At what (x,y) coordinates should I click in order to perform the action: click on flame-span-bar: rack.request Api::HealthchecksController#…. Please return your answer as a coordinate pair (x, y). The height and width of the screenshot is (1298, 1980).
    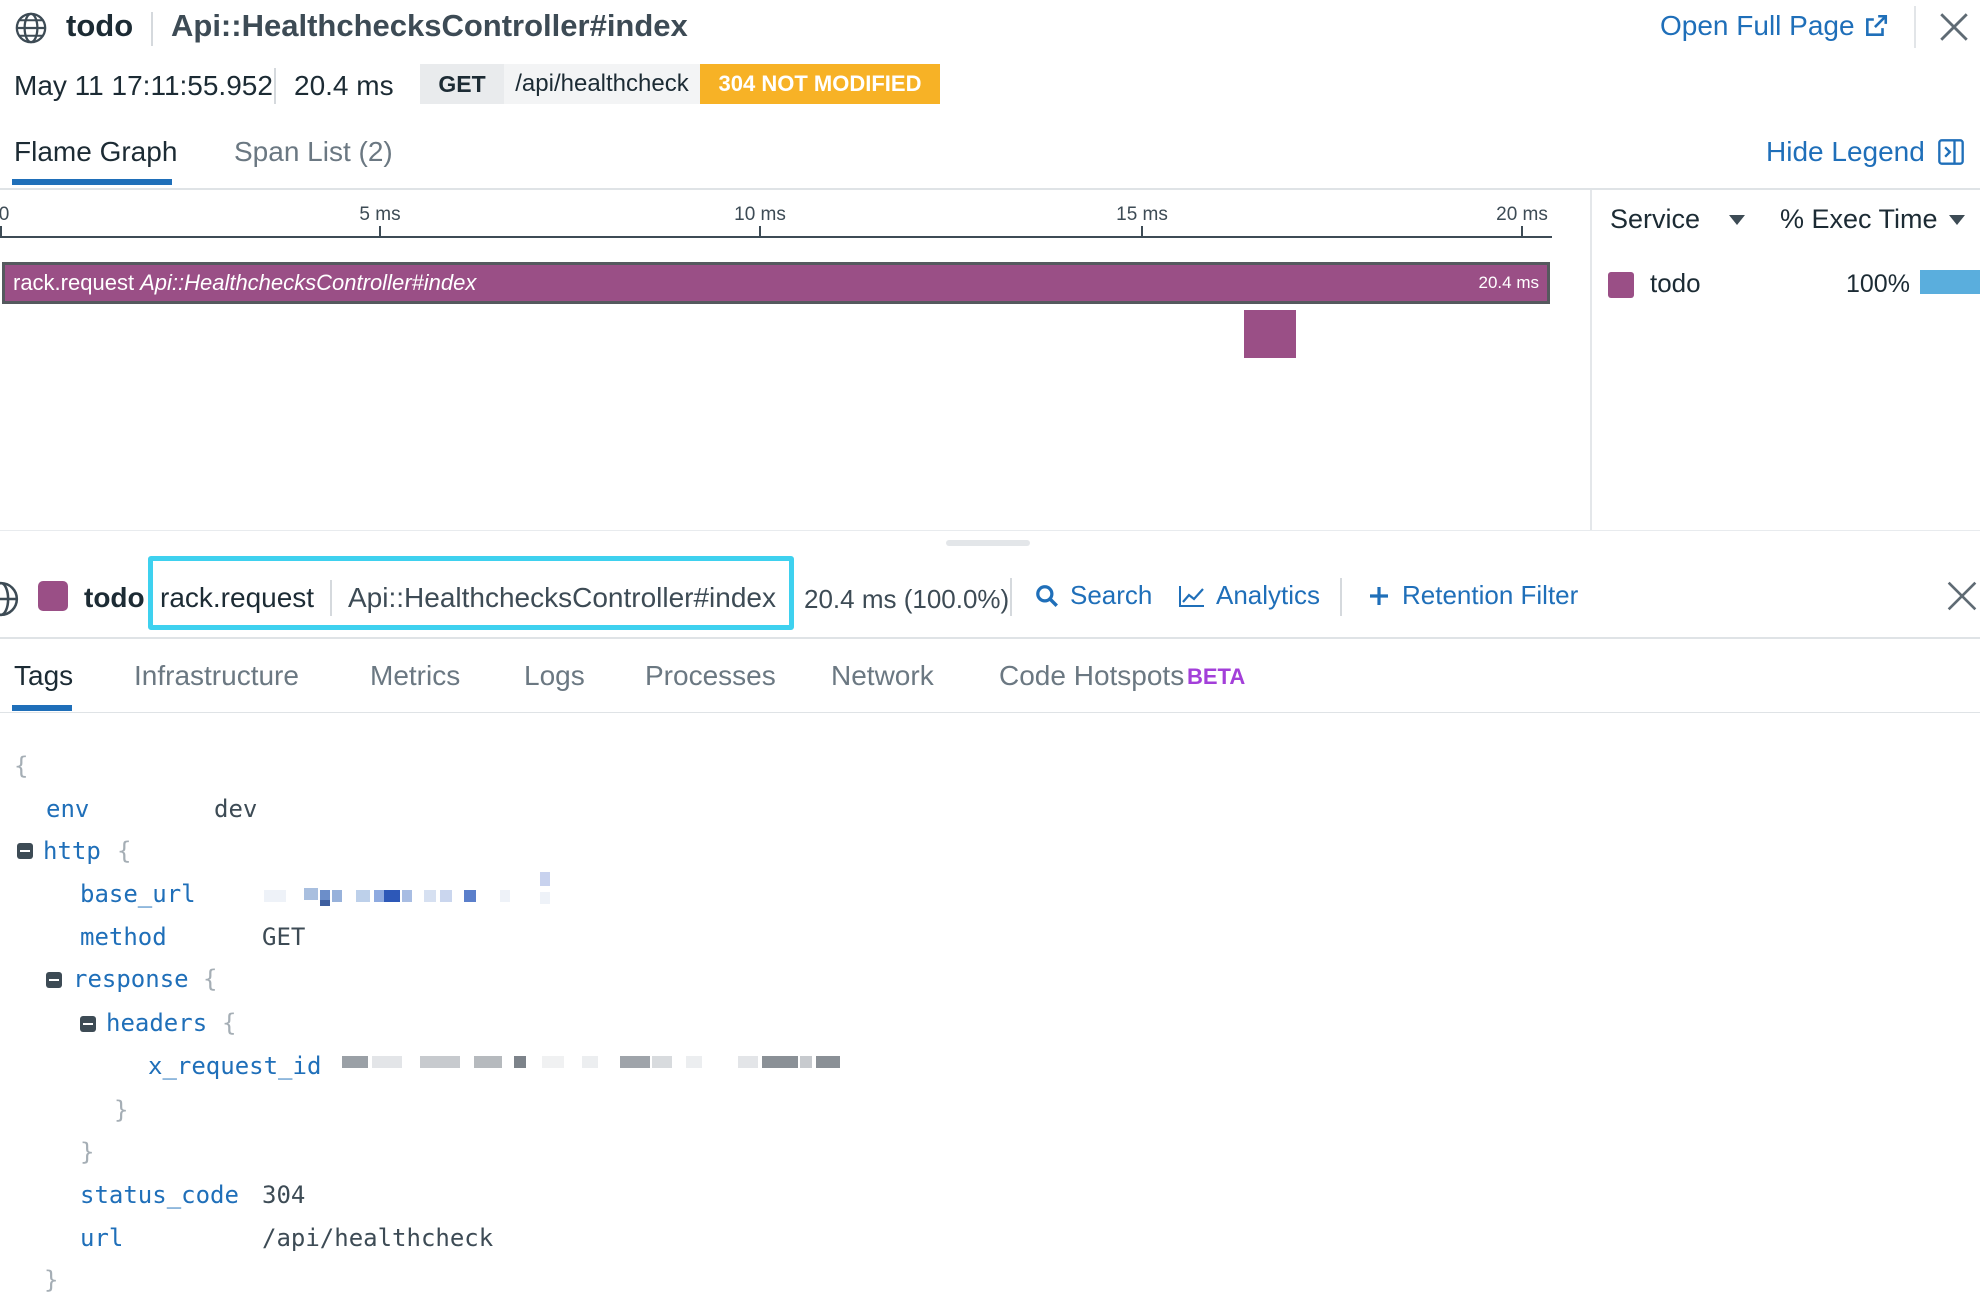
    Looking at the image, I should click on (776, 283).